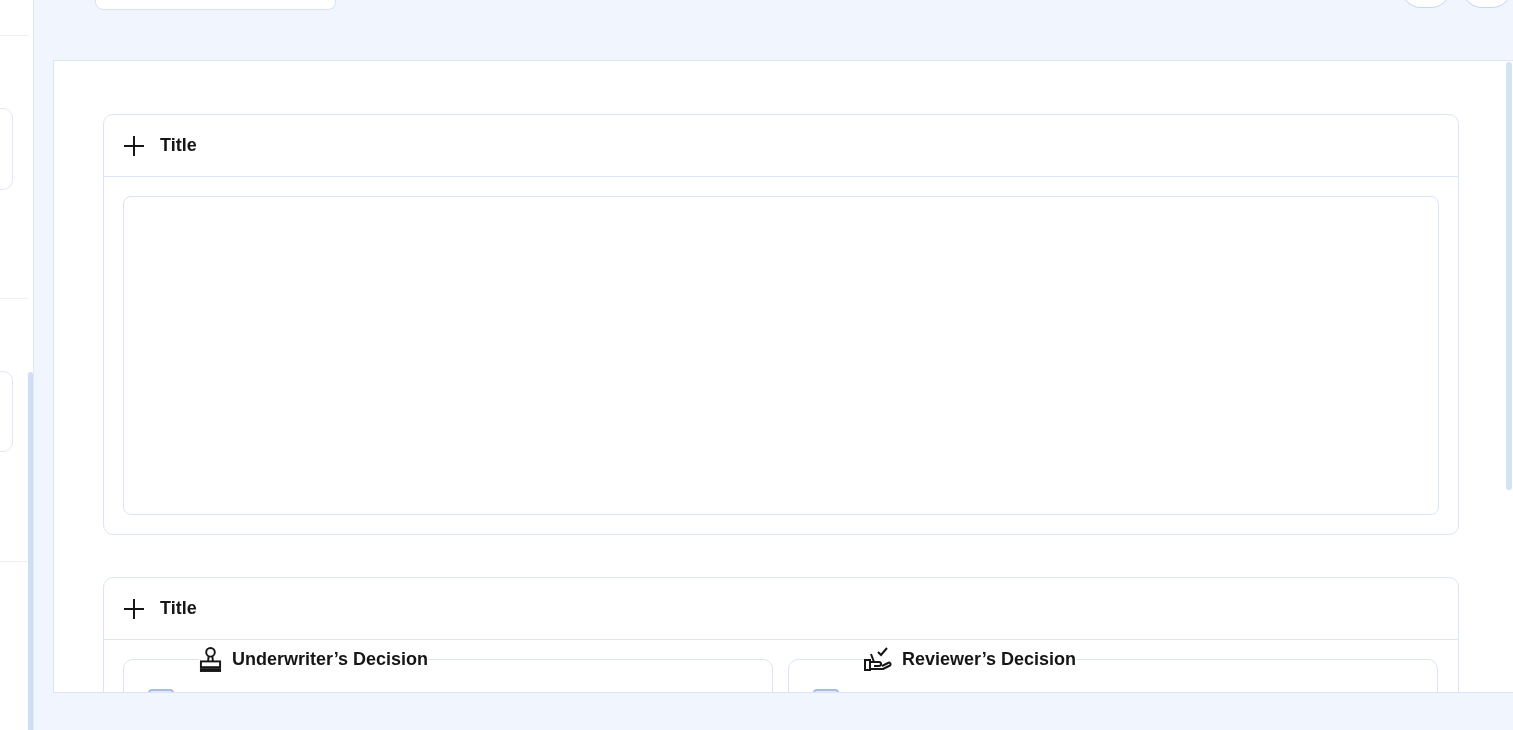 The height and width of the screenshot is (730, 1513). Describe the element at coordinates (330, 659) in the screenshot. I see `panel-title: Underwriter’s Decision` at that location.